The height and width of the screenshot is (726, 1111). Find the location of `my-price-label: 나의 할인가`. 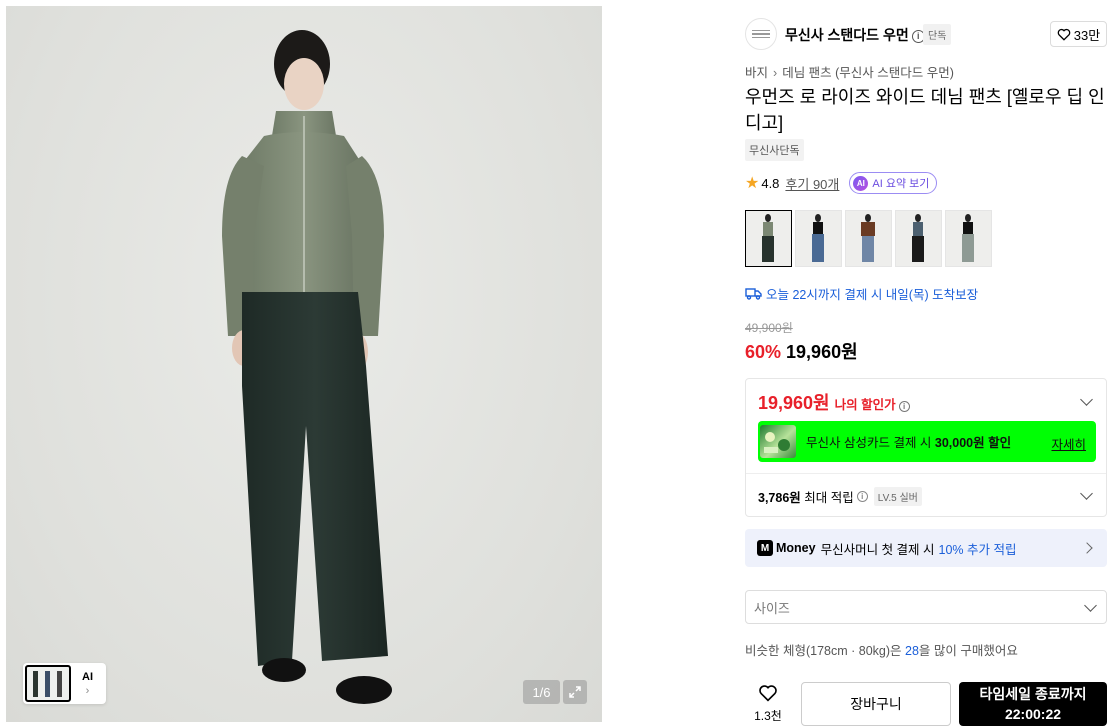

my-price-label: 나의 할인가 is located at coordinates (865, 405).